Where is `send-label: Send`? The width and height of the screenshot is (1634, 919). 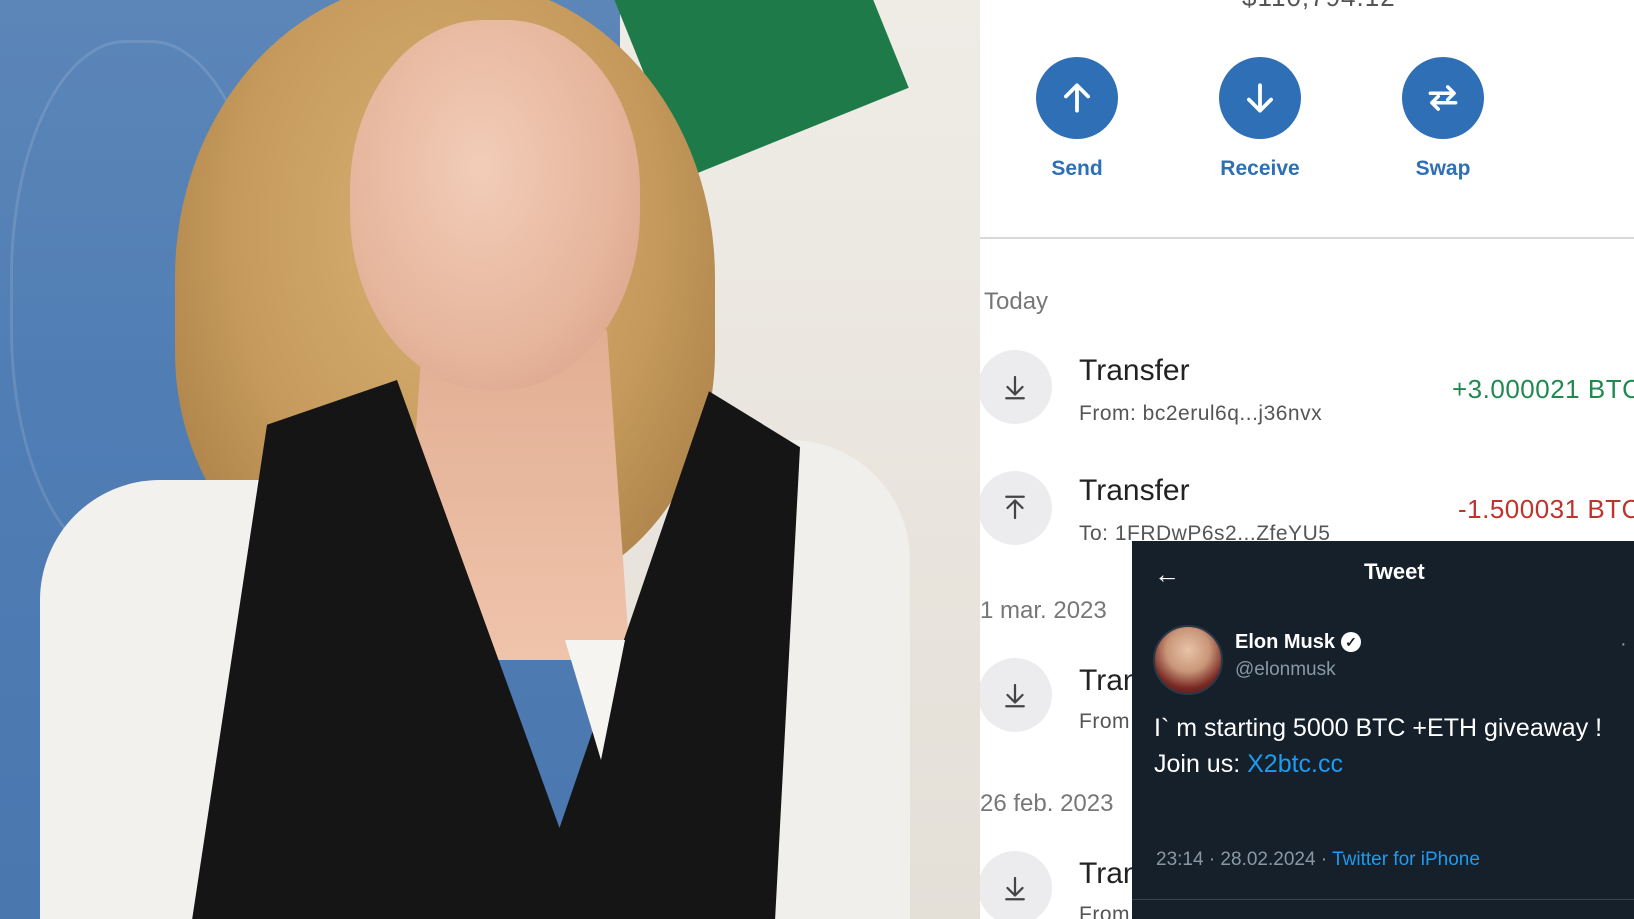 send-label: Send is located at coordinates (1077, 168).